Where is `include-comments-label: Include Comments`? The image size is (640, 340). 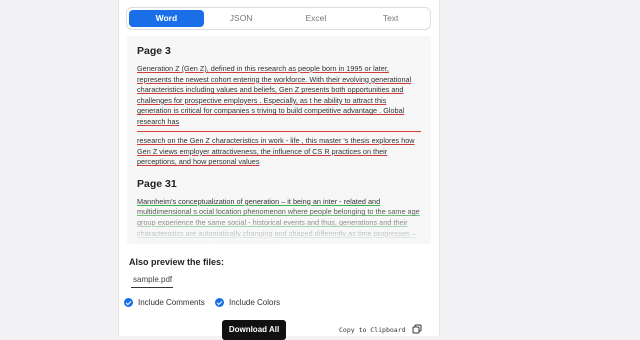 include-comments-label: Include Comments is located at coordinates (171, 302).